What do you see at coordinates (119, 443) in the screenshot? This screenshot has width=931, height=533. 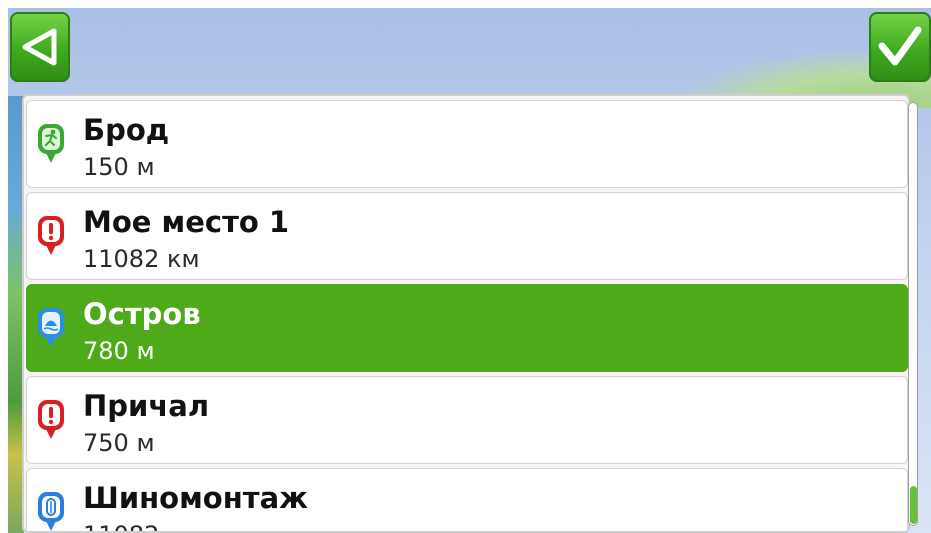 I see `item-distance: 750 м` at bounding box center [119, 443].